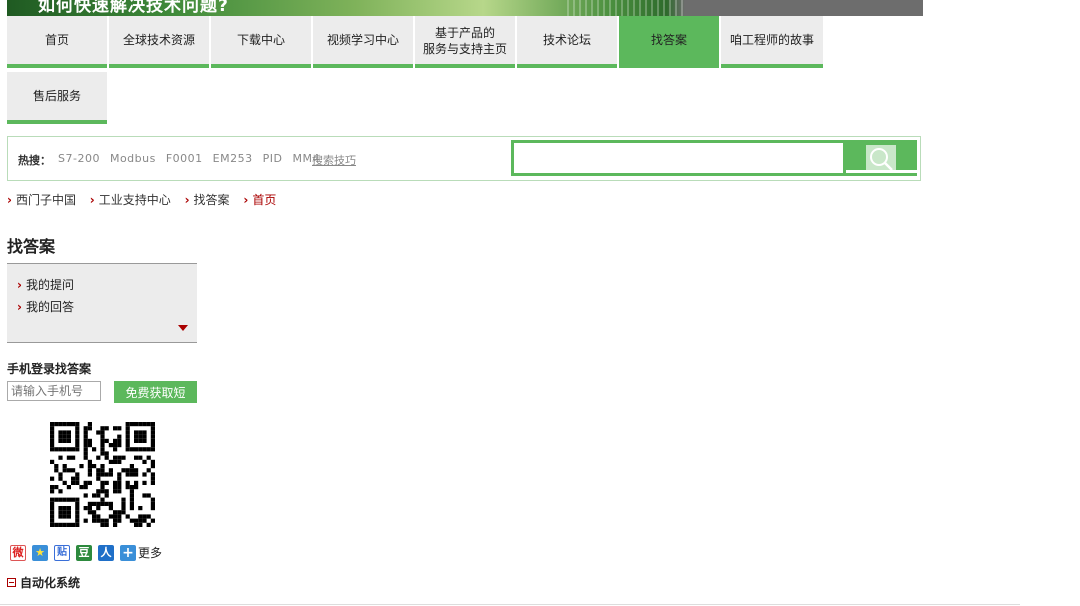  I want to click on category-automation: 自动化系统, so click(43, 582).